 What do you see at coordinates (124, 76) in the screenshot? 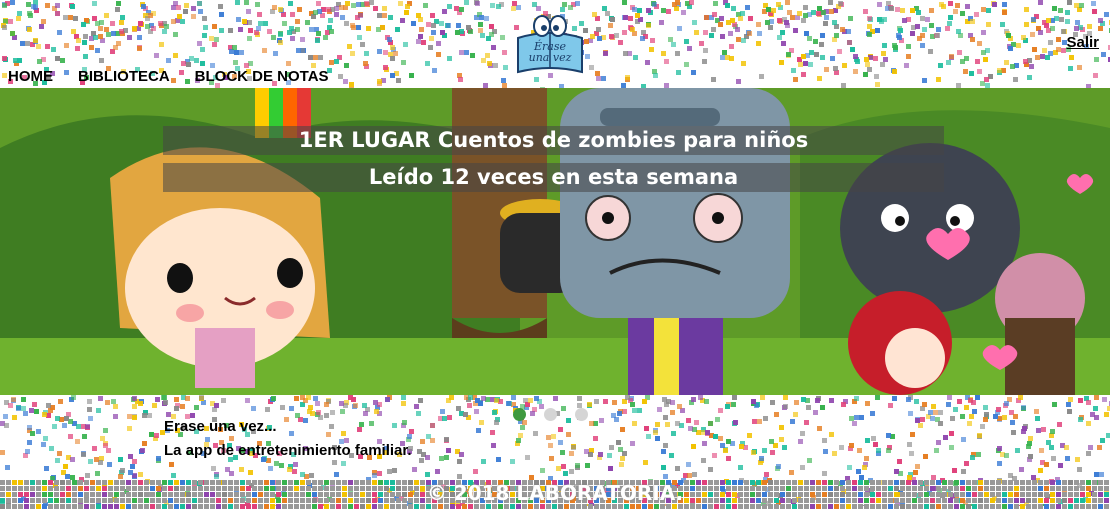
I see `nav-library: BIBLIOTECA` at bounding box center [124, 76].